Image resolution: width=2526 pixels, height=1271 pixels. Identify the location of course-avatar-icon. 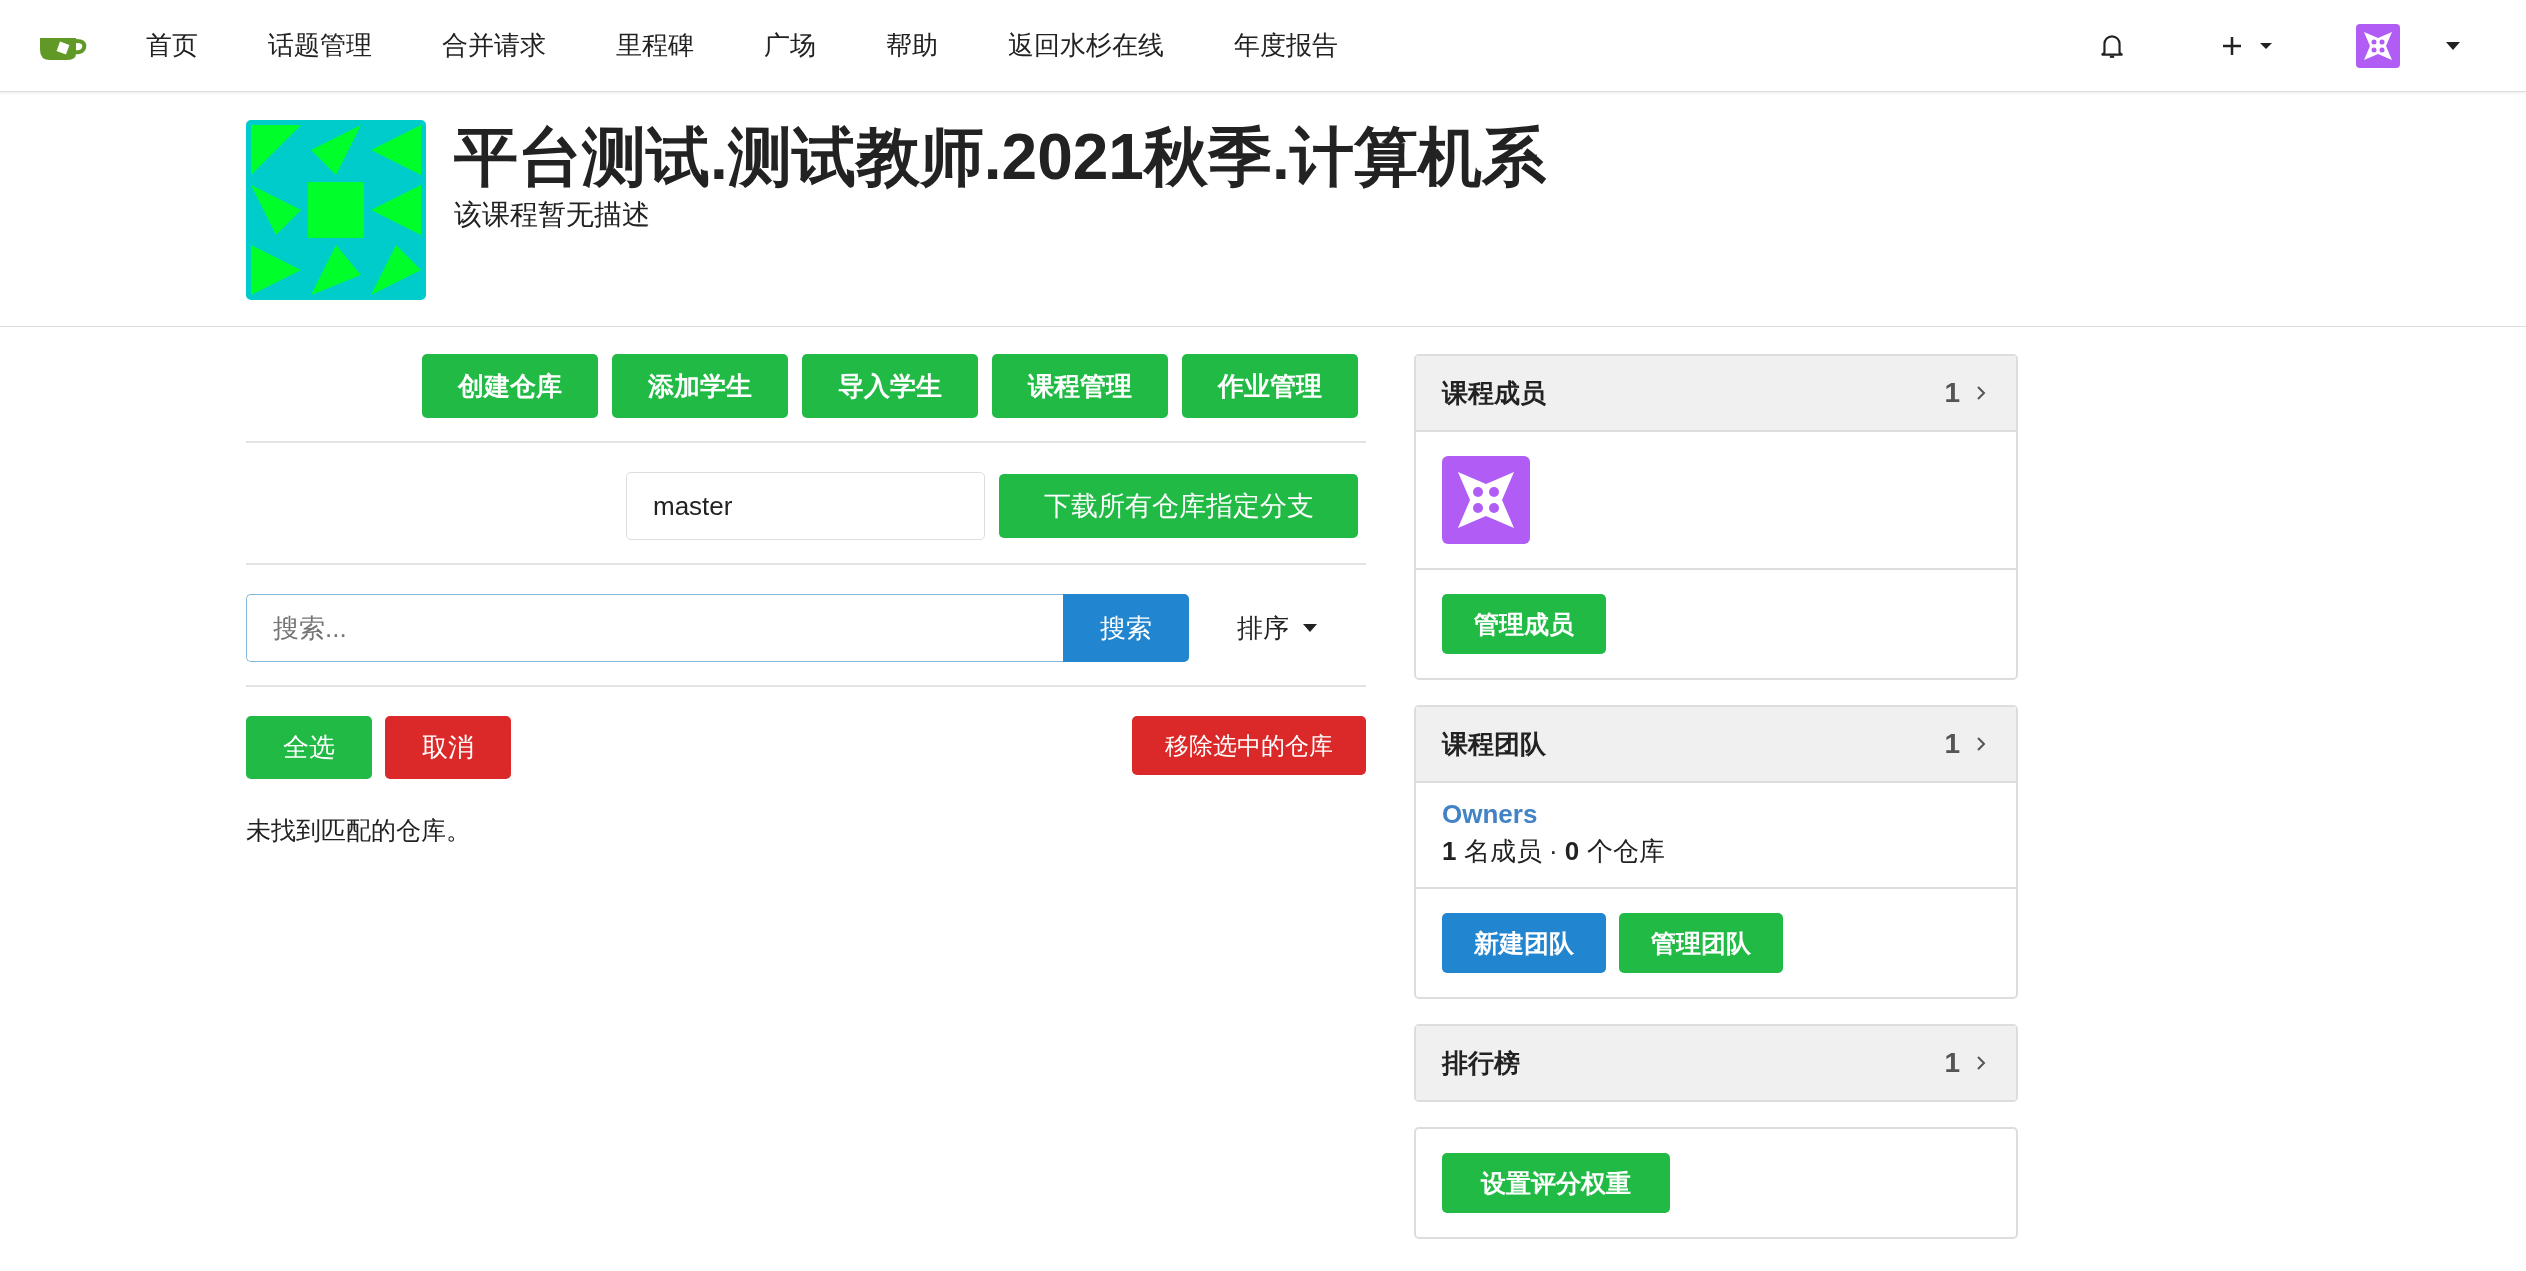
(336, 210).